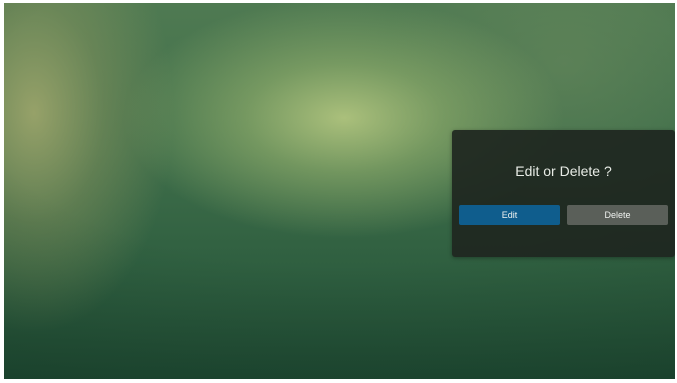  Describe the element at coordinates (563, 193) in the screenshot. I see `edit-or-delete-dialog: Edit or Delete ? Edit Delete` at that location.